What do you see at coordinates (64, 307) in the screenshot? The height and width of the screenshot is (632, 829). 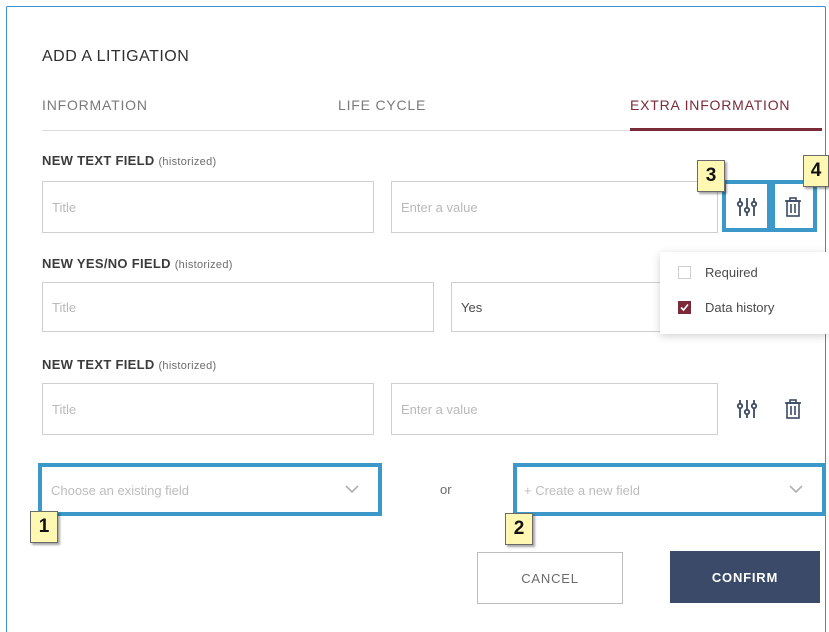 I see `field-2-title-placeholder: Title` at bounding box center [64, 307].